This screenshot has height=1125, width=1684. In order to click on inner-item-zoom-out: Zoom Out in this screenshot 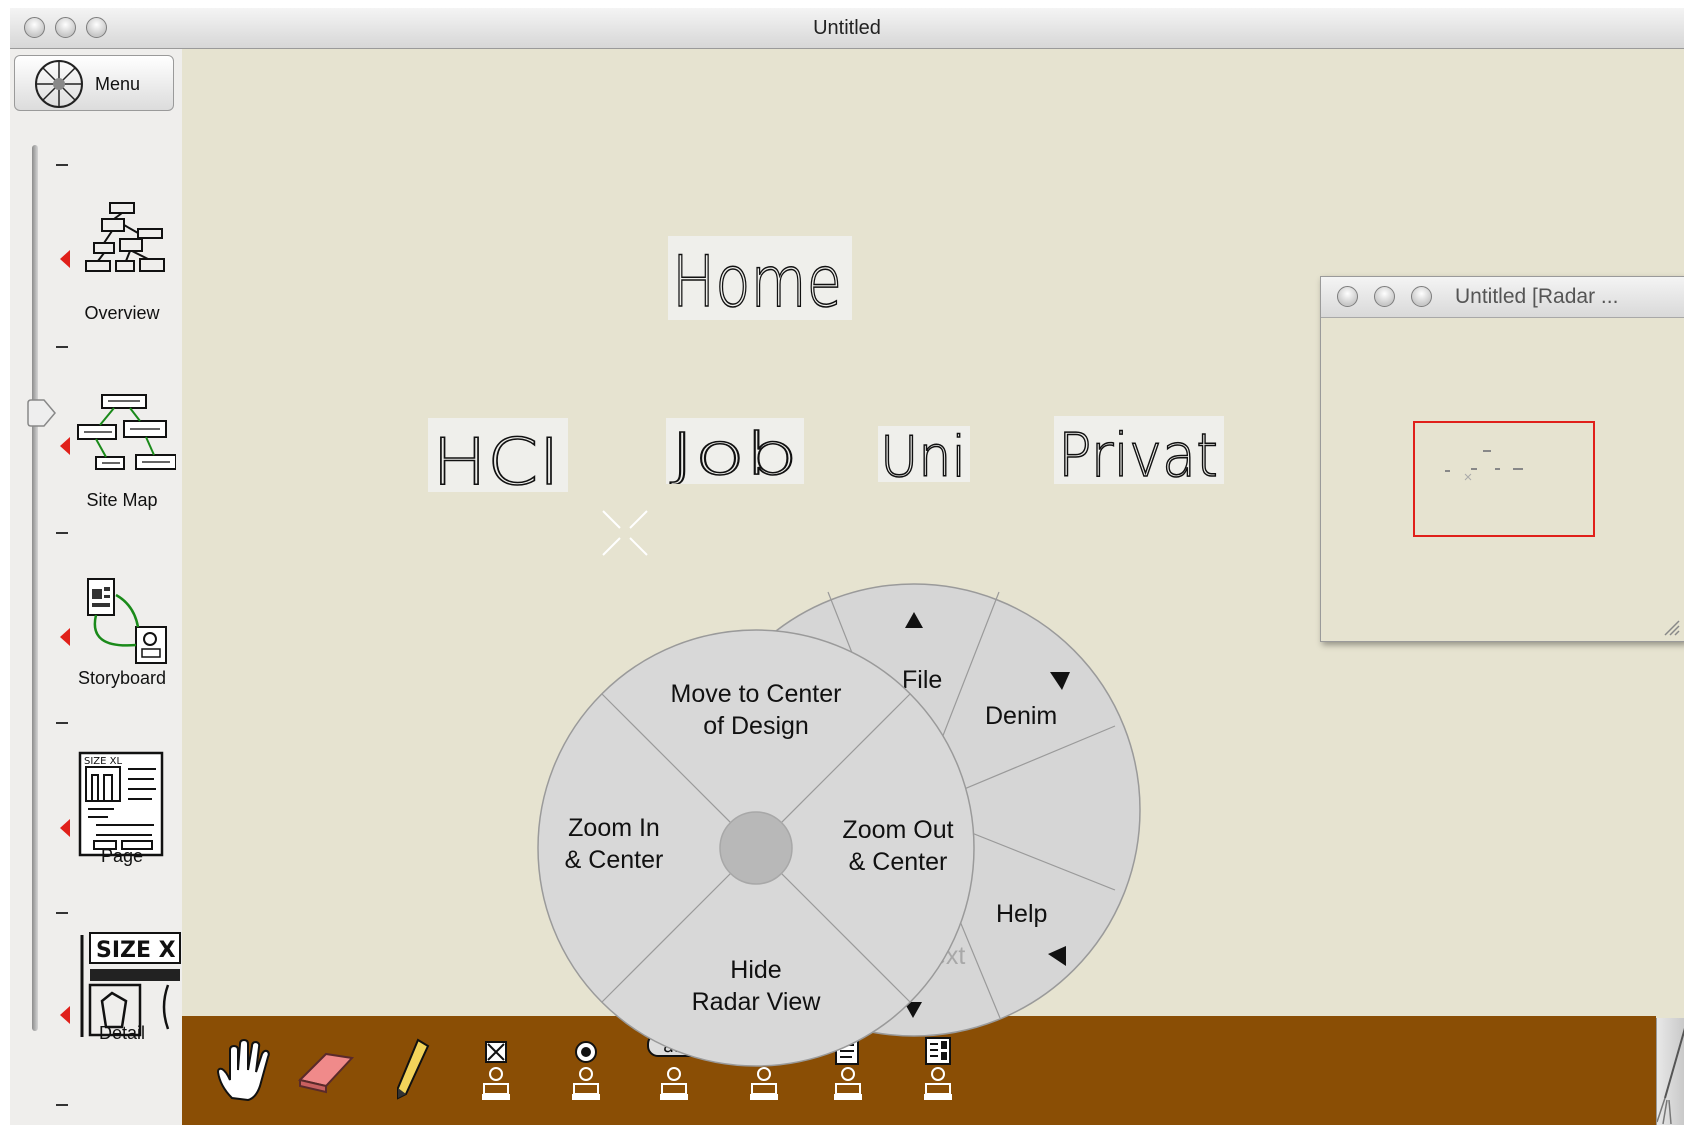, I will do `click(897, 830)`.